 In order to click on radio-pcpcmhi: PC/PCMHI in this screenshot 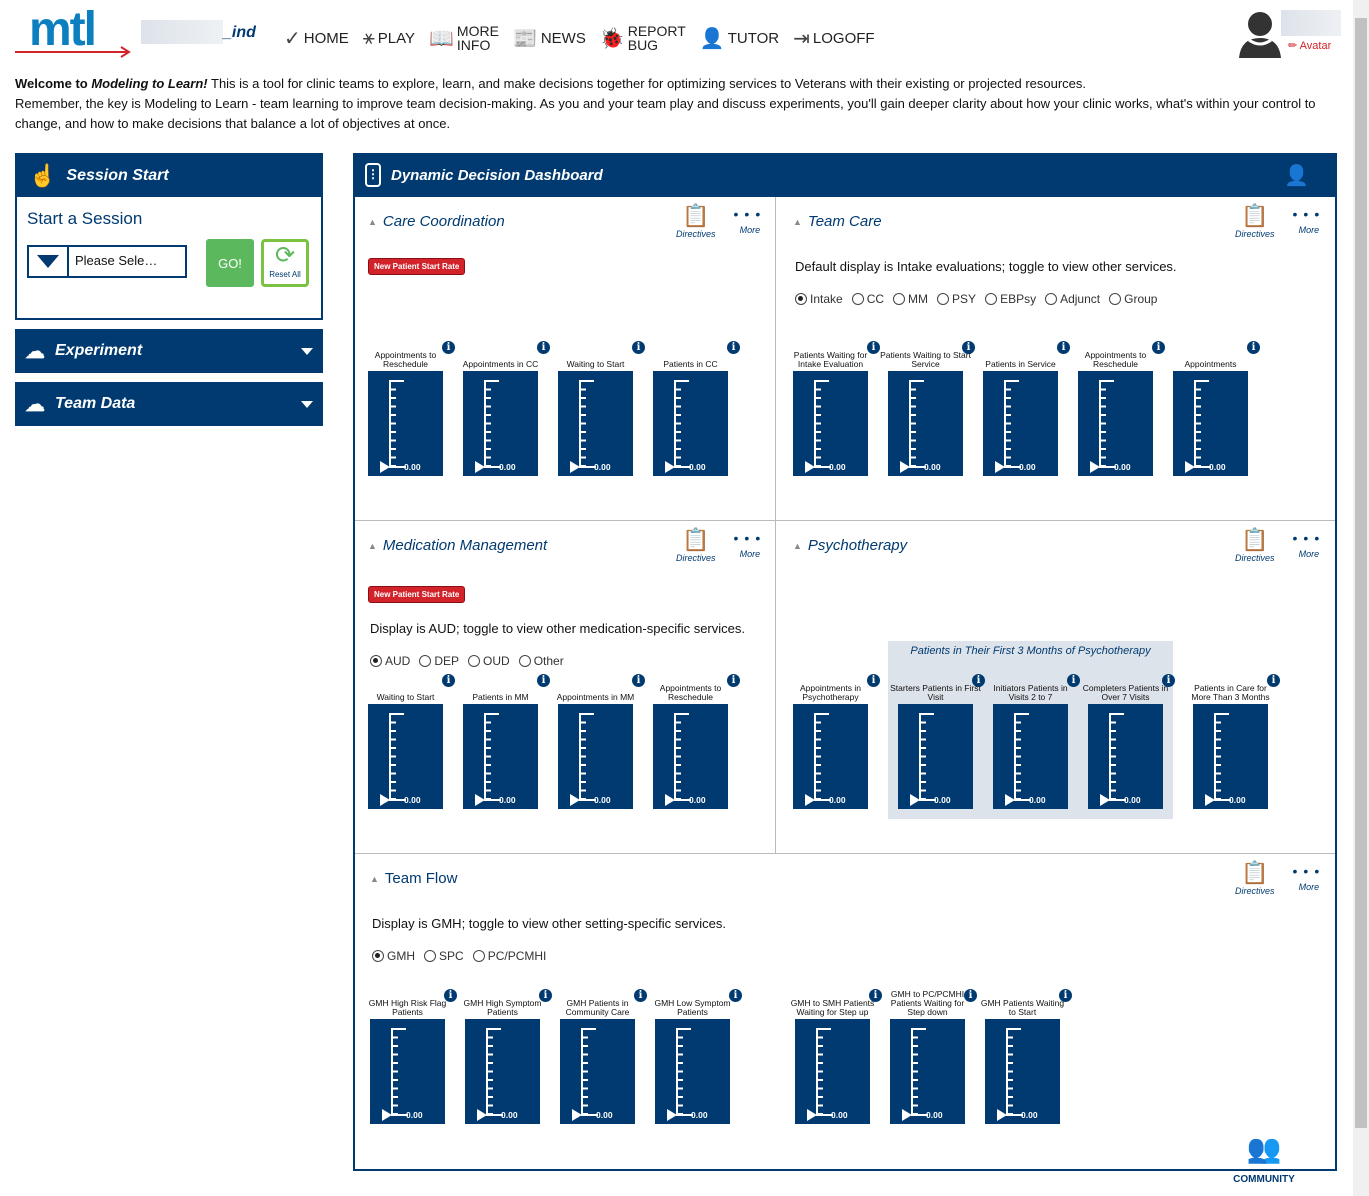, I will do `click(509, 956)`.